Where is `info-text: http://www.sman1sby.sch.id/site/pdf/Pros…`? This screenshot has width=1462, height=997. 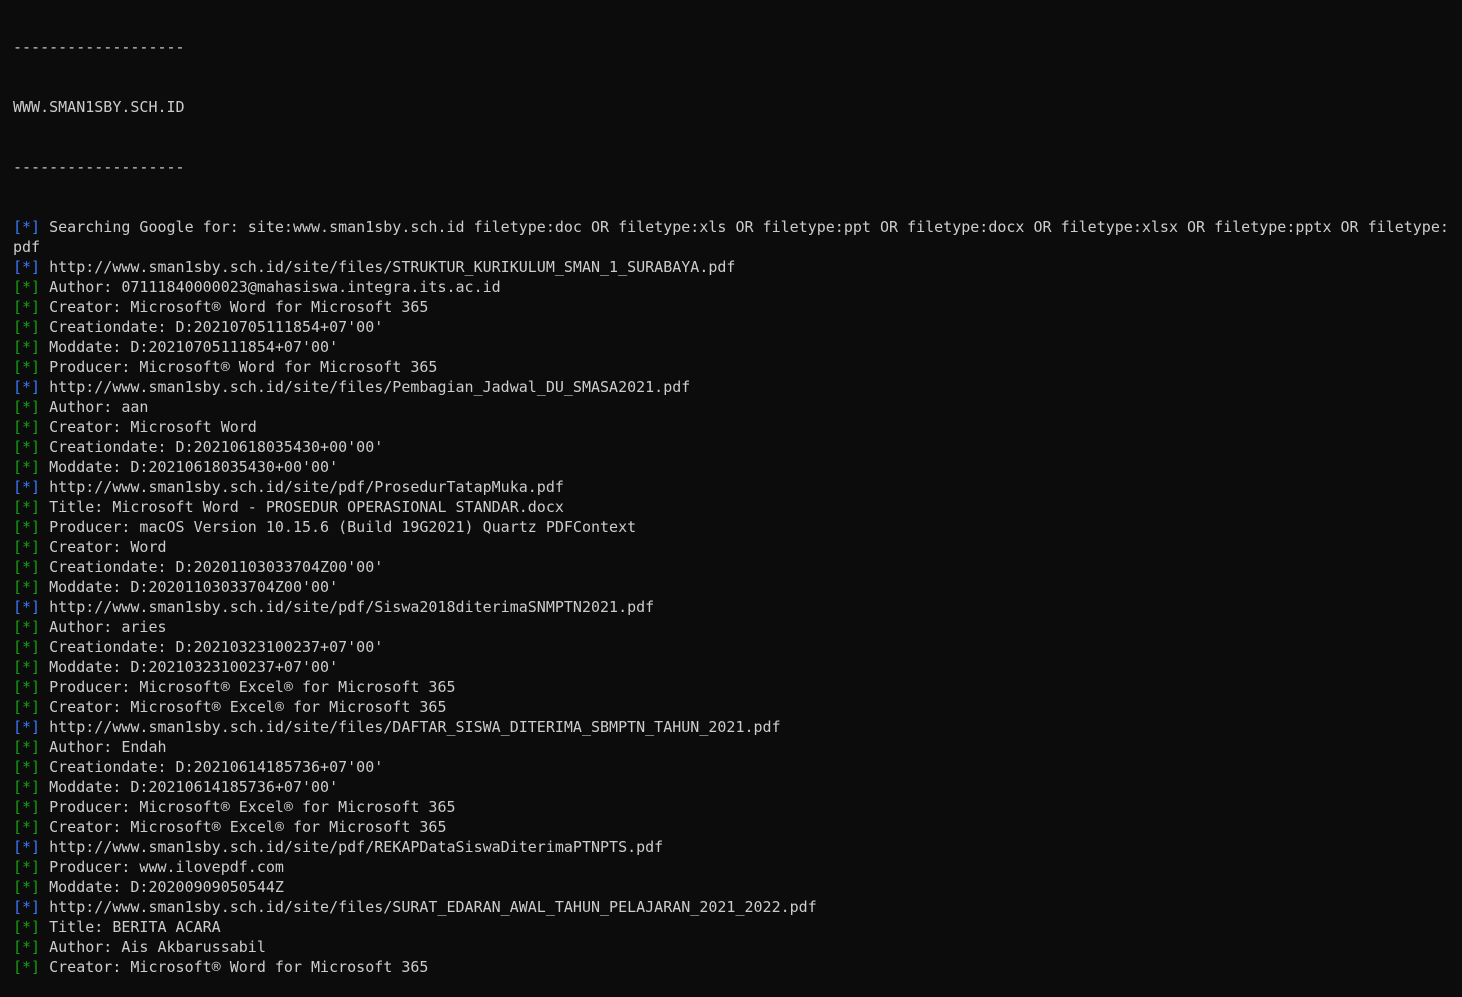
info-text: http://www.sman1sby.sch.id/site/pdf/Pros… is located at coordinates (306, 487).